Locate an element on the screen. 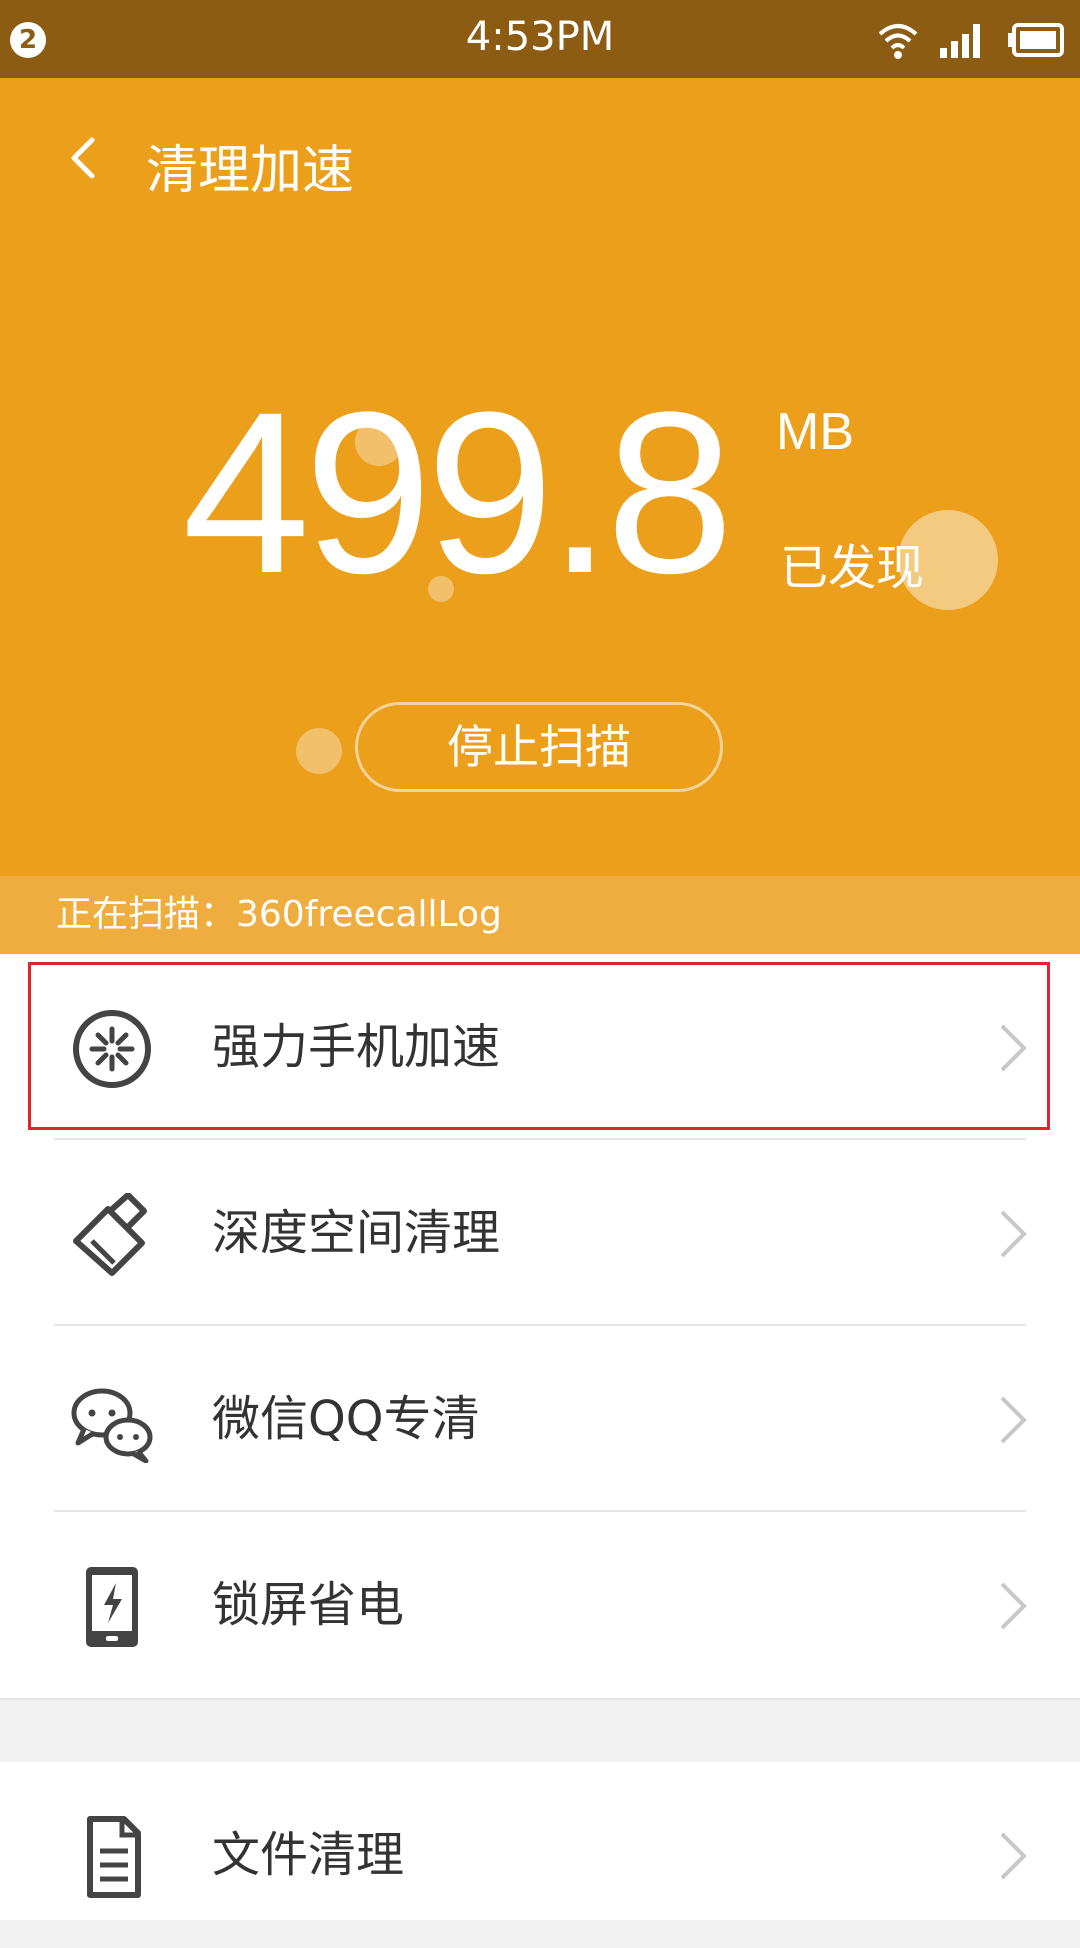 The width and height of the screenshot is (1080, 1948). signal-icon is located at coordinates (960, 41).